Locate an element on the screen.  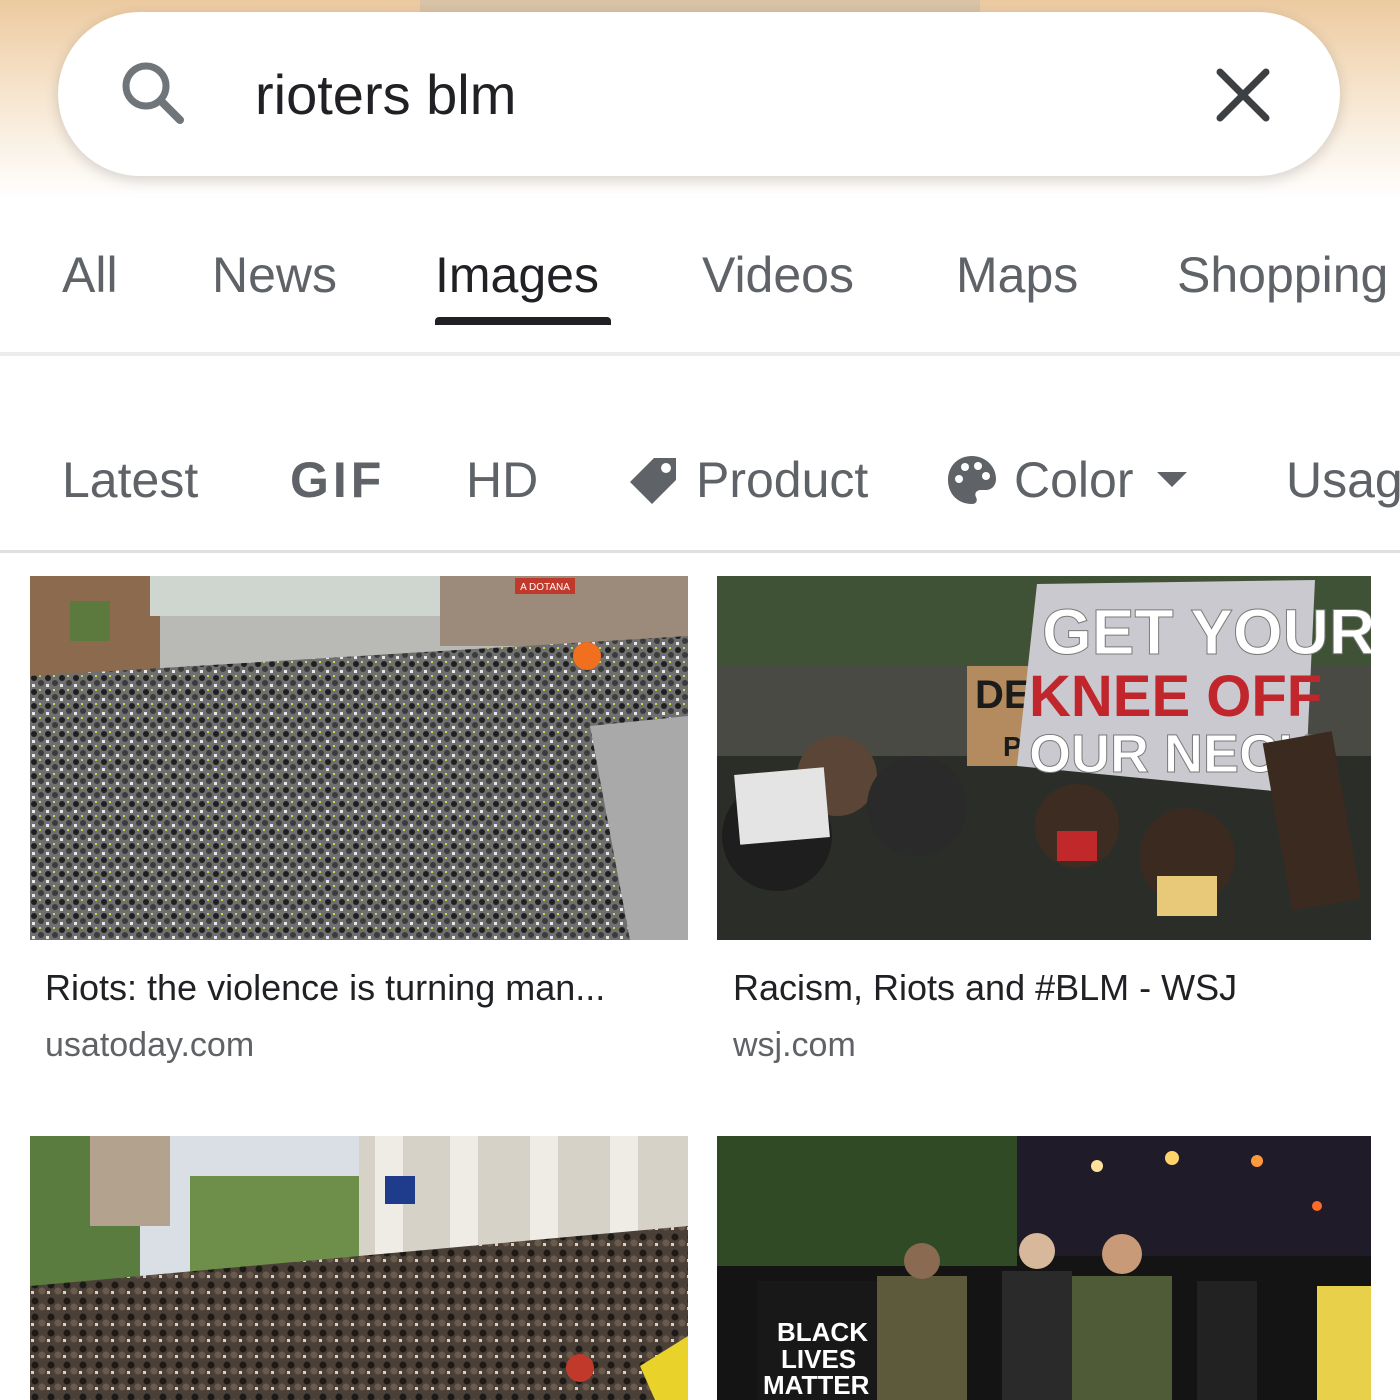
tab-shopping: Shopping is located at coordinates (1282, 275).